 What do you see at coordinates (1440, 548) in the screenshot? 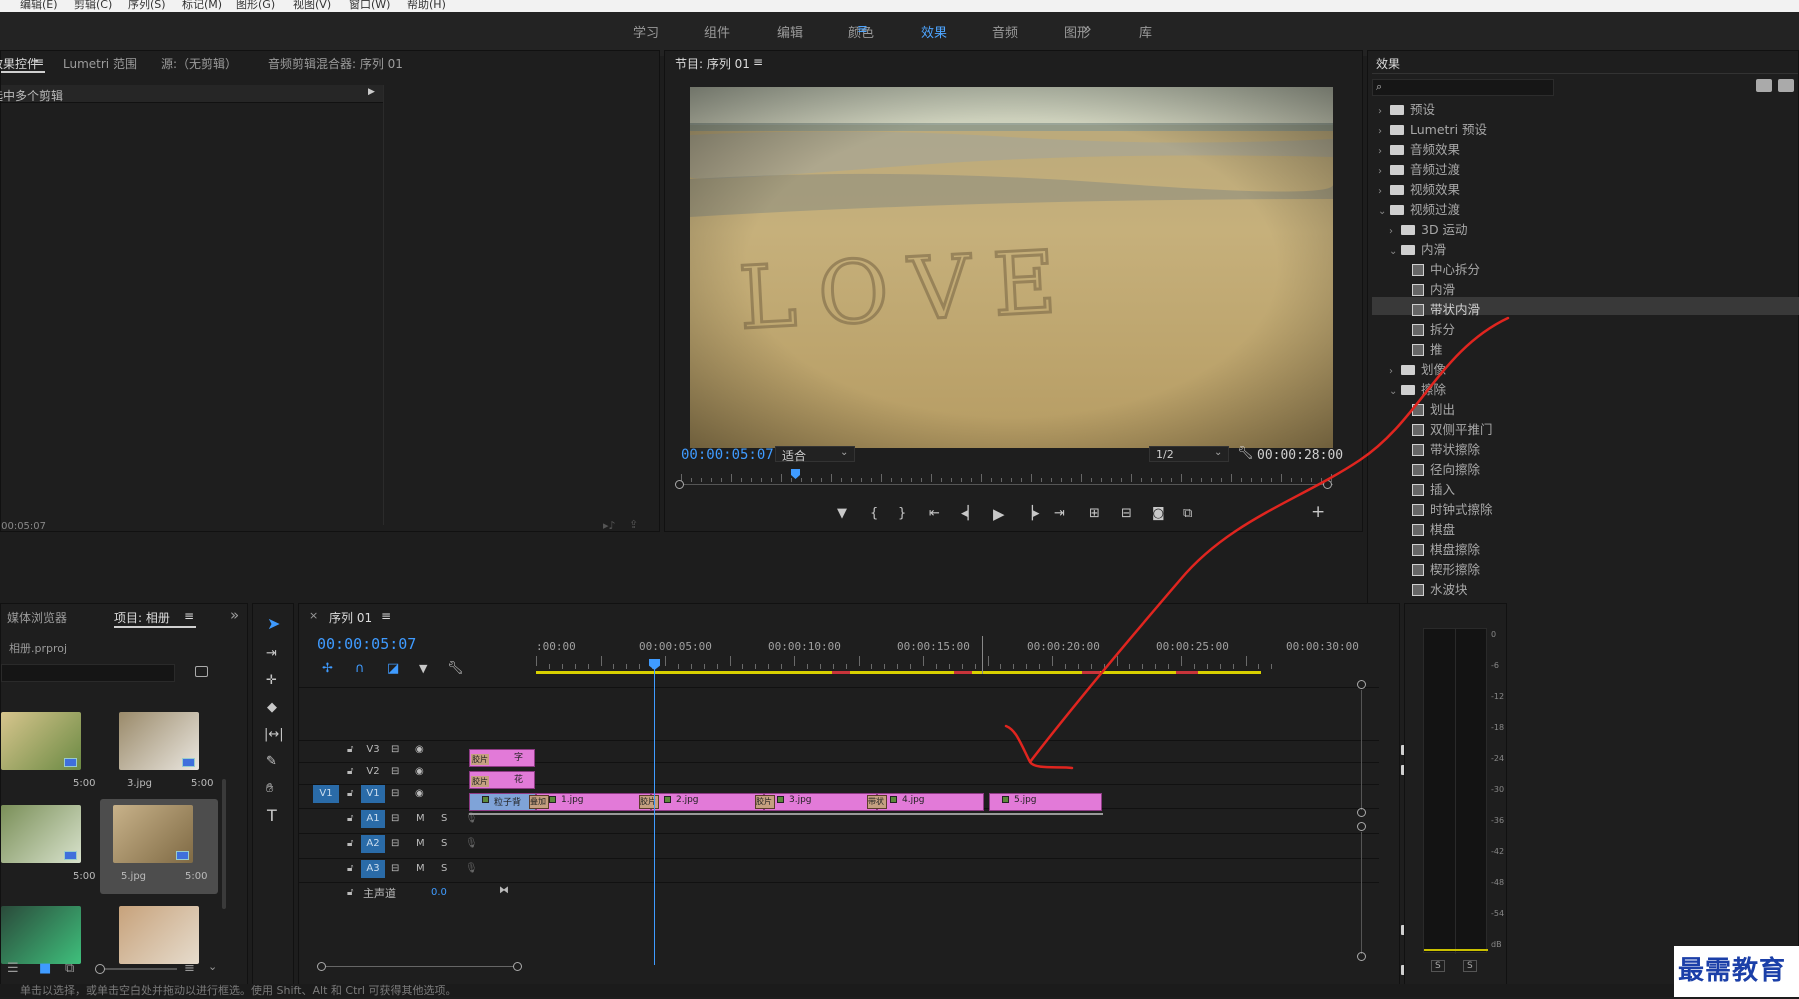
I see `effect-item: 棋盘擦除` at bounding box center [1440, 548].